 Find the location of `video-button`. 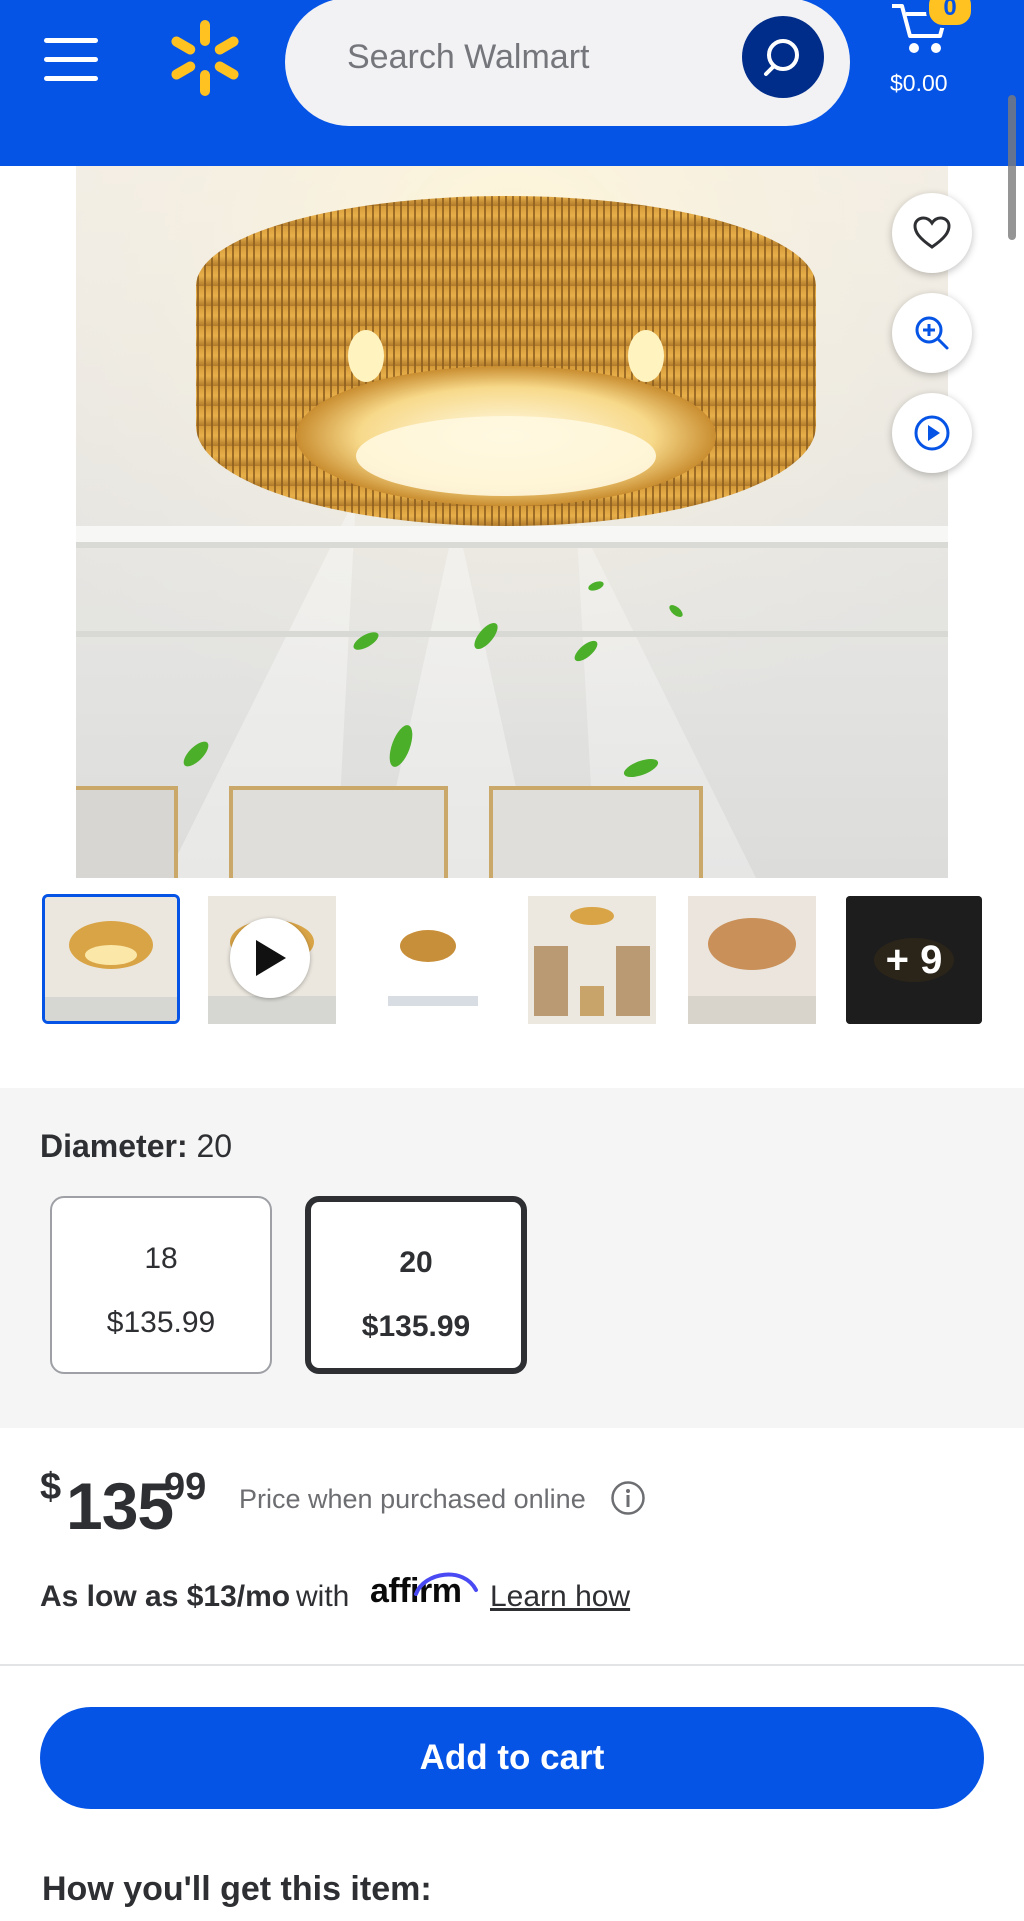

video-button is located at coordinates (932, 433).